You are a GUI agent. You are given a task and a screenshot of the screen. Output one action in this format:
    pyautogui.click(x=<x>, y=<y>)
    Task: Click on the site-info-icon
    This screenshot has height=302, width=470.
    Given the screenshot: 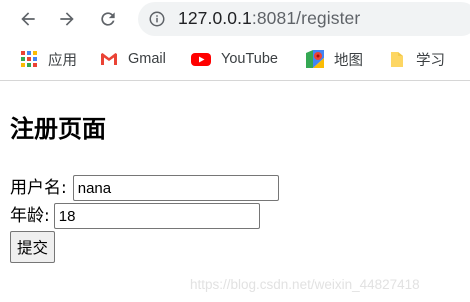 What is the action you would take?
    pyautogui.click(x=157, y=19)
    